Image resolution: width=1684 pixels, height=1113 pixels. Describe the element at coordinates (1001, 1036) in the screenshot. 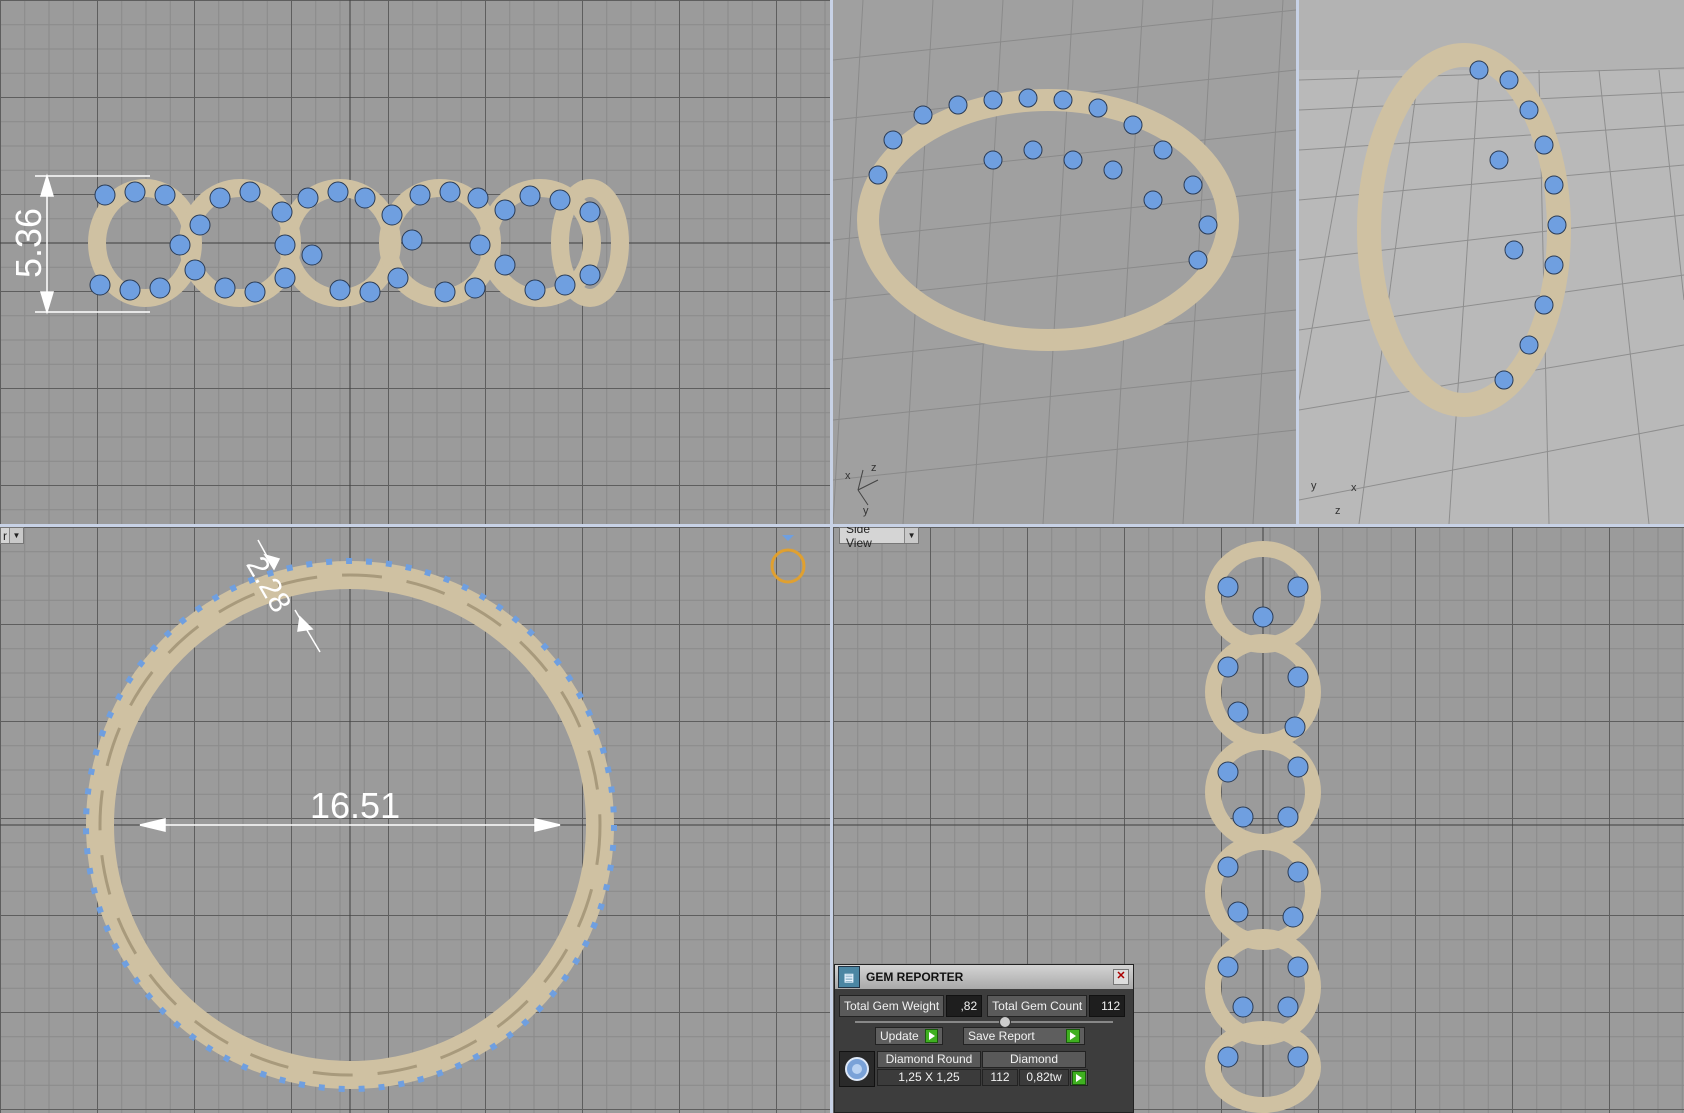

I see `save-report-button-label: Save Report` at that location.